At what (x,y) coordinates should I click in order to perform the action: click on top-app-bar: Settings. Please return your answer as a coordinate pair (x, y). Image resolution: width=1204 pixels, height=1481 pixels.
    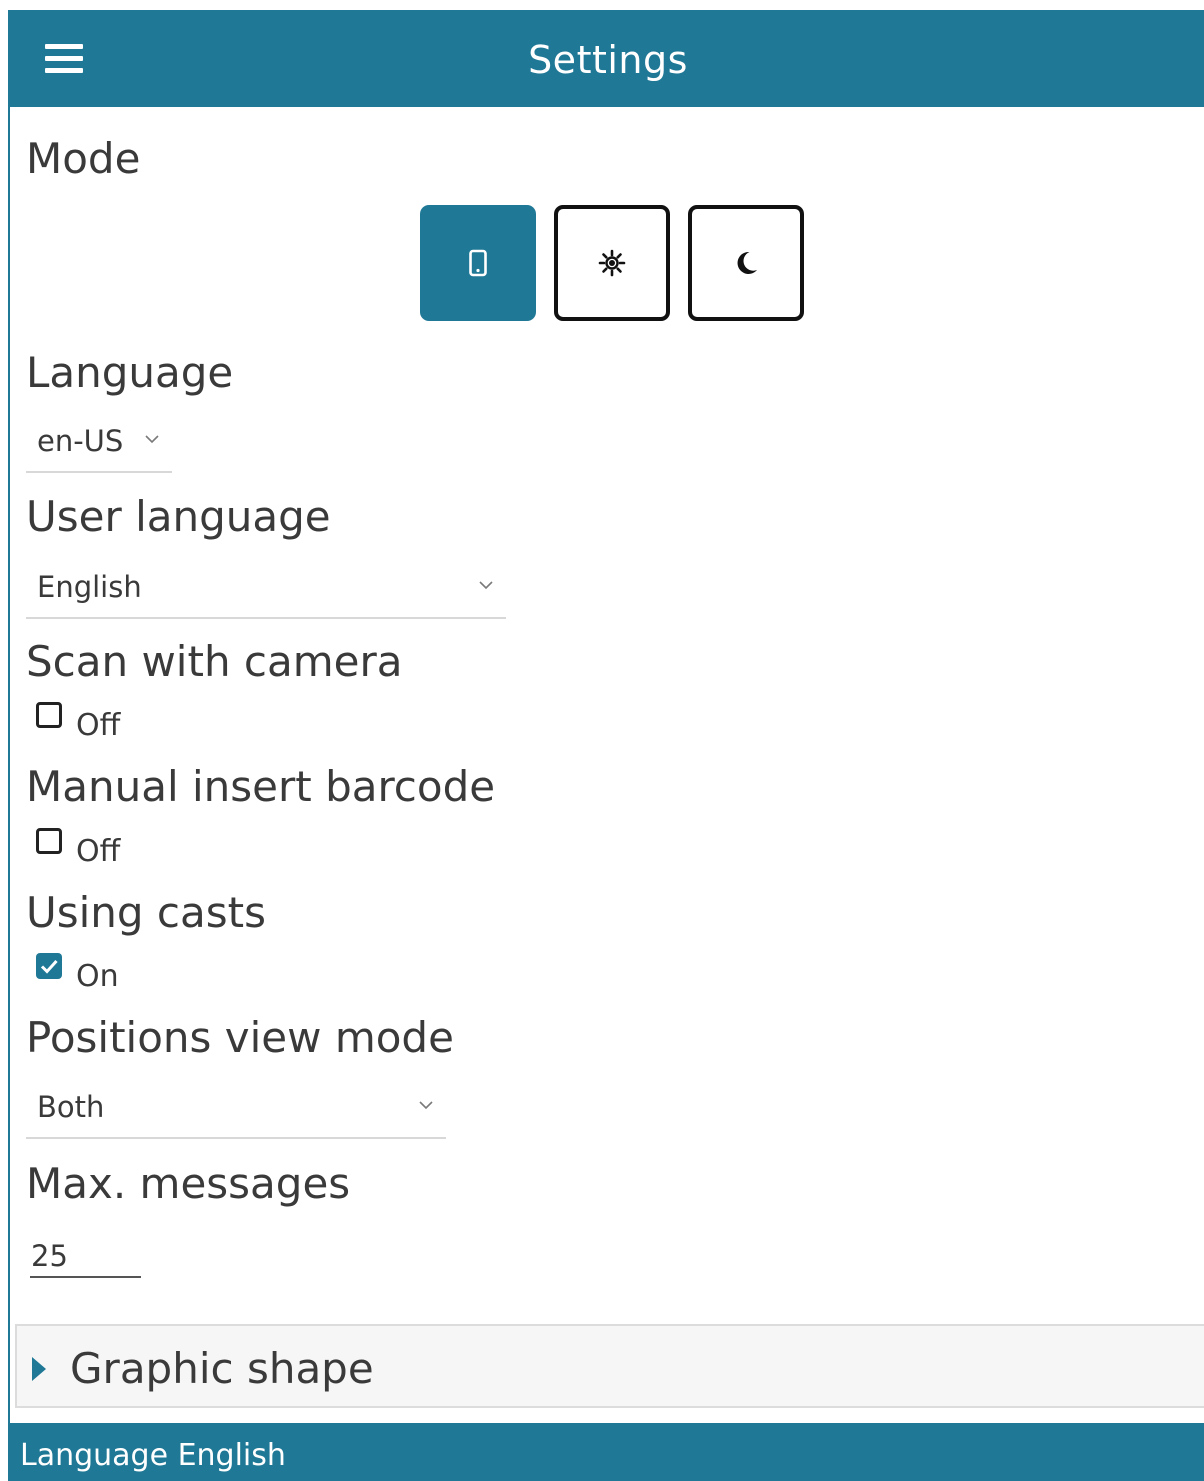
    Looking at the image, I should click on (607, 58).